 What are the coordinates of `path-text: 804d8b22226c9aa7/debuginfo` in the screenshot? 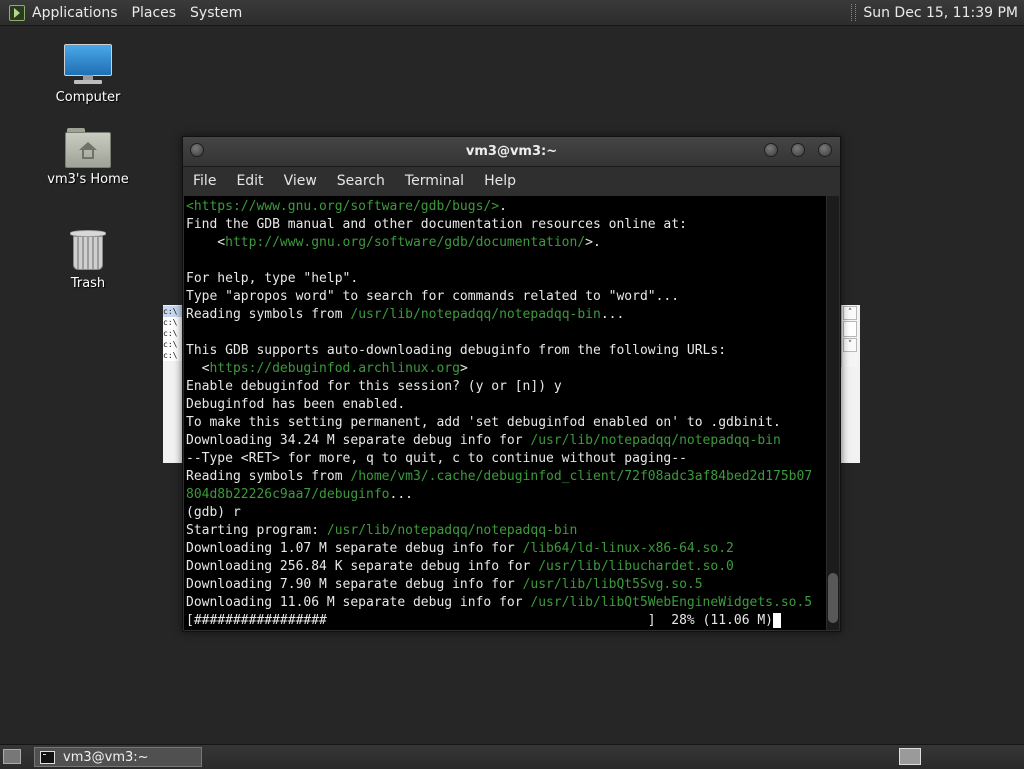 It's located at (288, 494).